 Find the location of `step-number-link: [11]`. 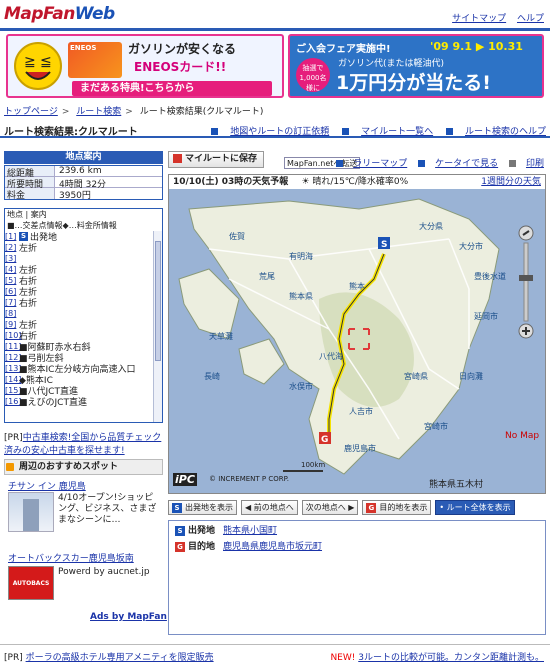

step-number-link: [11] is located at coordinates (13, 346).